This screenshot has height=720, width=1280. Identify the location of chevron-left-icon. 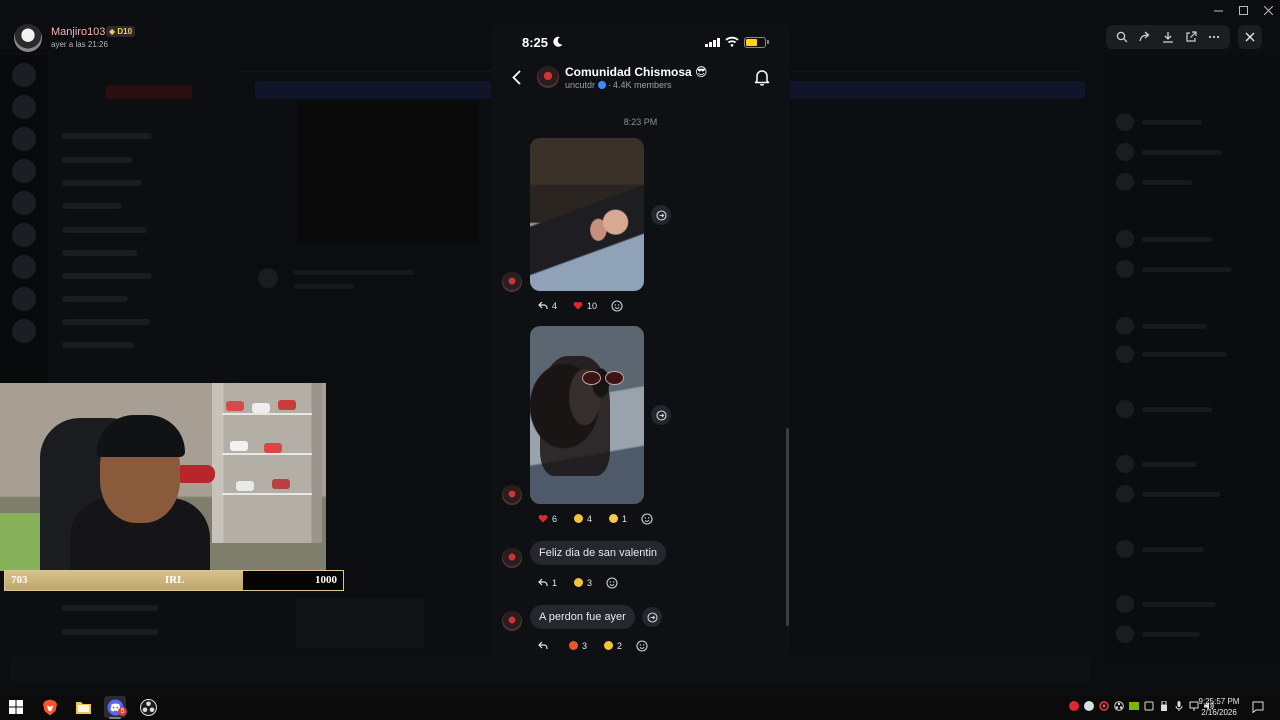
(516, 77).